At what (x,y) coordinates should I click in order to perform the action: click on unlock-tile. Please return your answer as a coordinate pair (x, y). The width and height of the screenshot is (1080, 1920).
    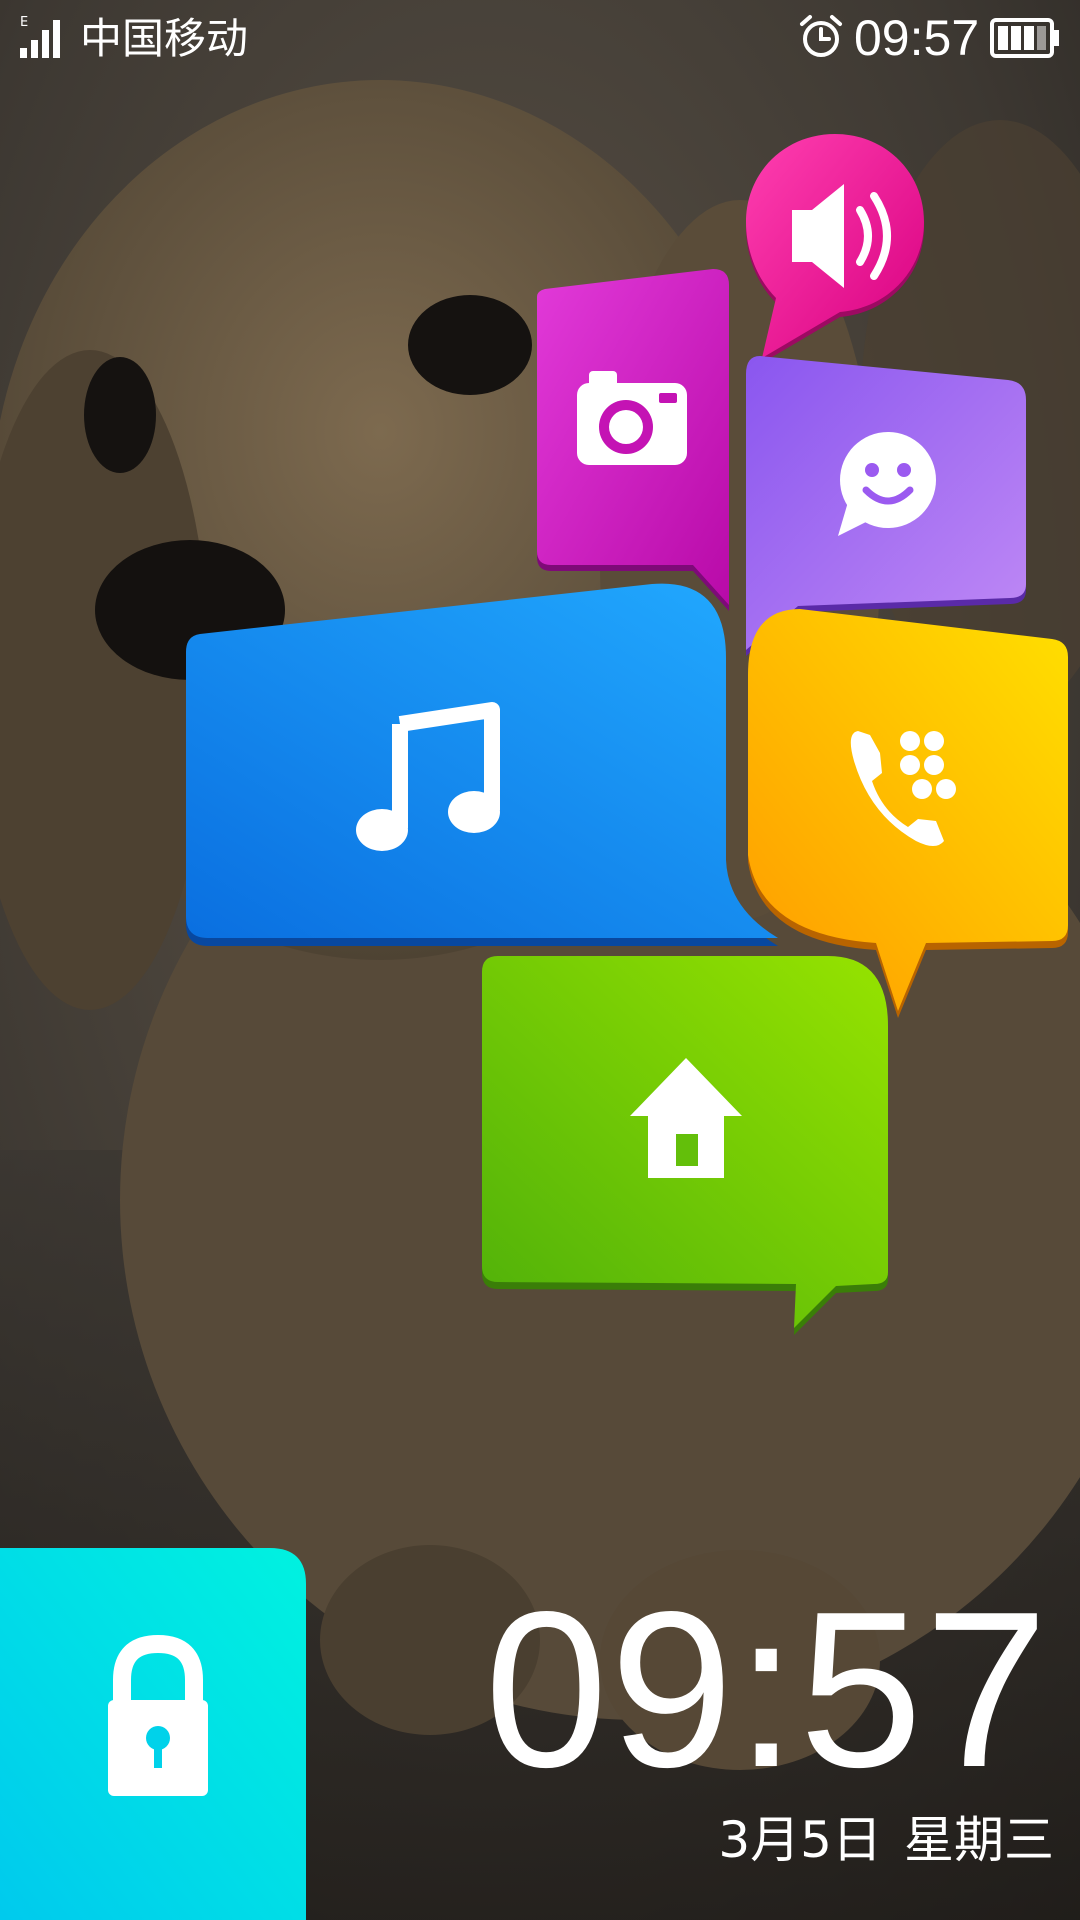
    Looking at the image, I should click on (155, 1731).